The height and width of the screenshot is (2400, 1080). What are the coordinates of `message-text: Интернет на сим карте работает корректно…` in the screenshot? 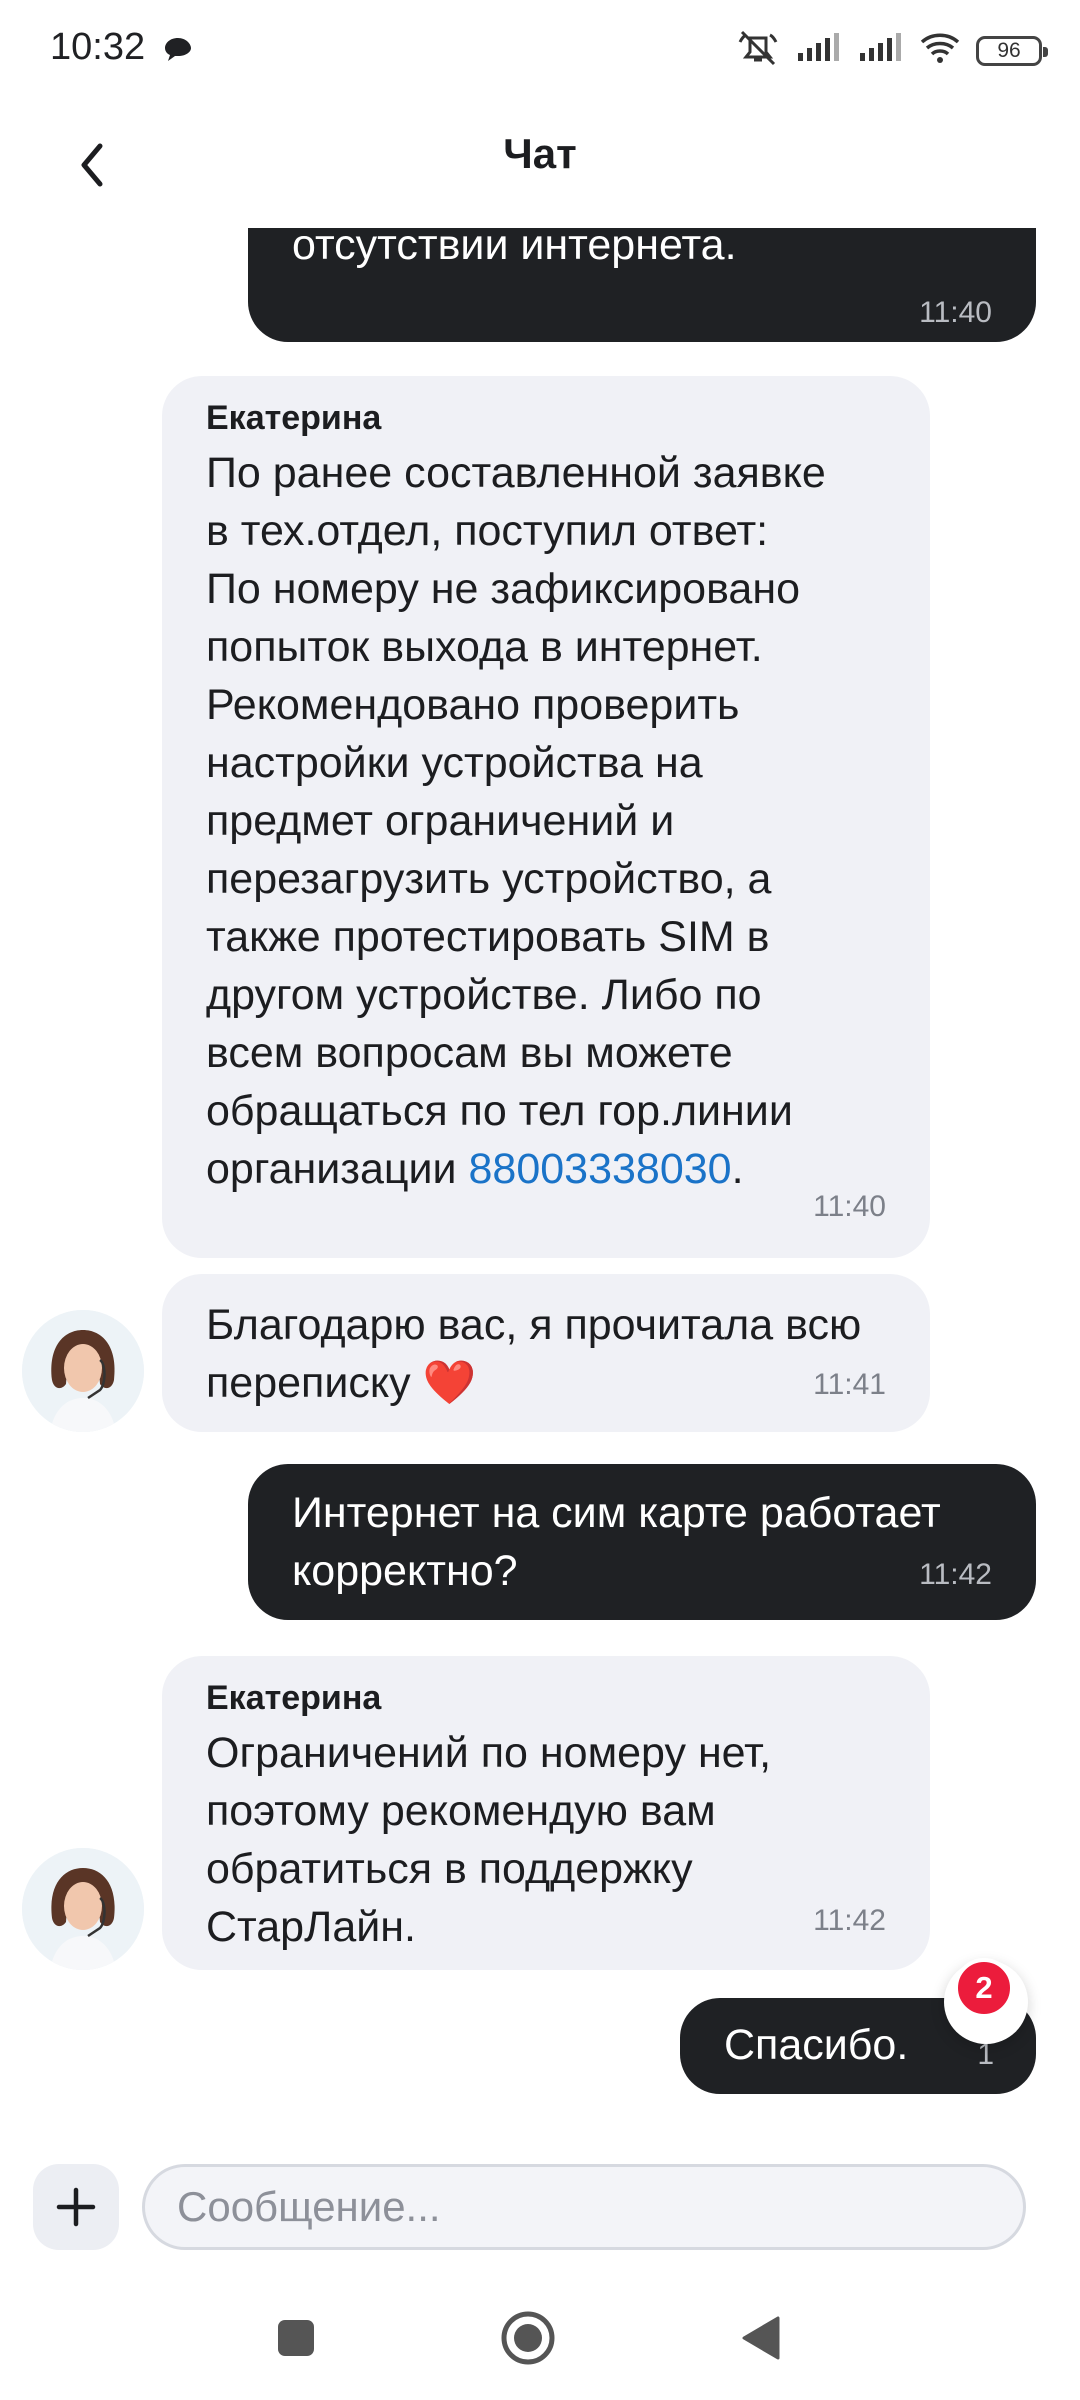 It's located at (616, 1542).